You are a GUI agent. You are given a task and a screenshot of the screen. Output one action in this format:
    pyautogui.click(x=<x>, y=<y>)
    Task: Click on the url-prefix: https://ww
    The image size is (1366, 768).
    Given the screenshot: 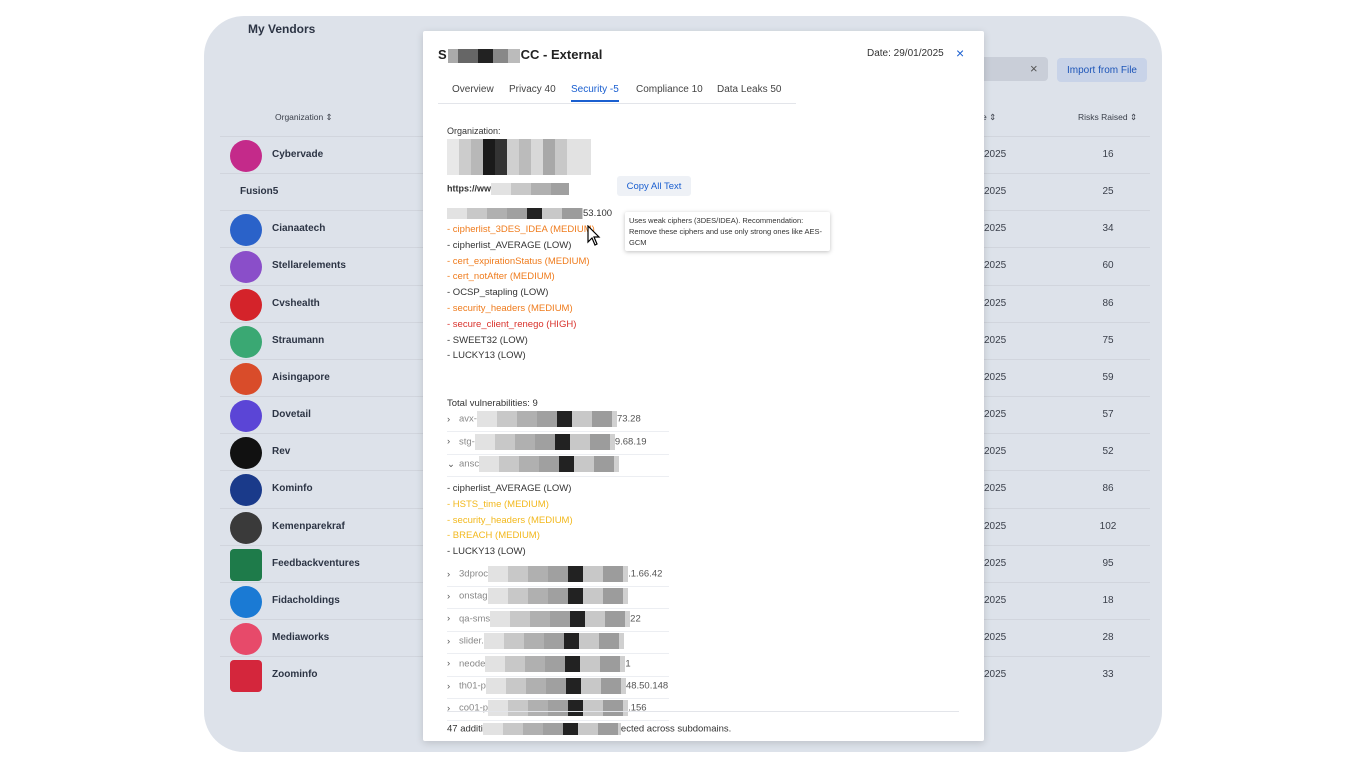 What is the action you would take?
    pyautogui.click(x=469, y=188)
    